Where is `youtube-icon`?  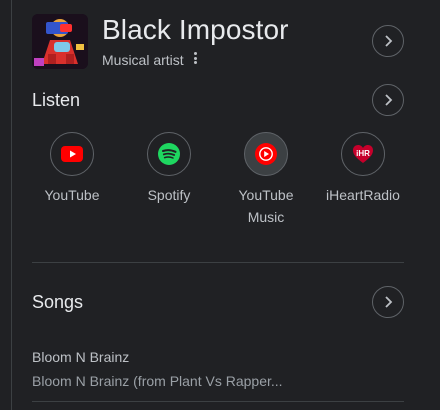
youtube-icon is located at coordinates (72, 154).